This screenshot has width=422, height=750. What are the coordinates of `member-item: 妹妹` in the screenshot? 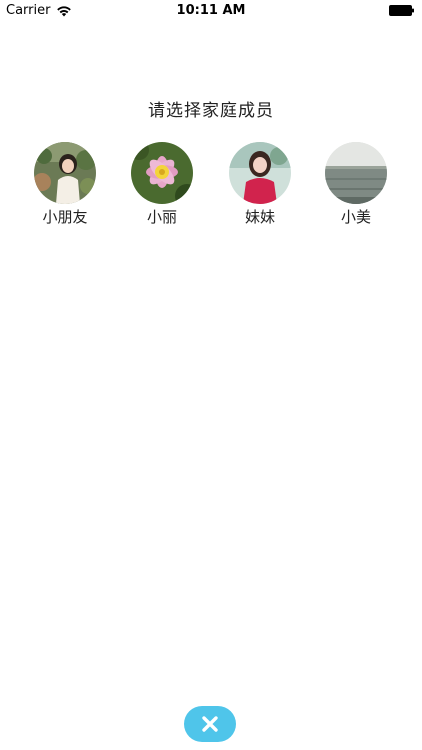 It's located at (260, 184).